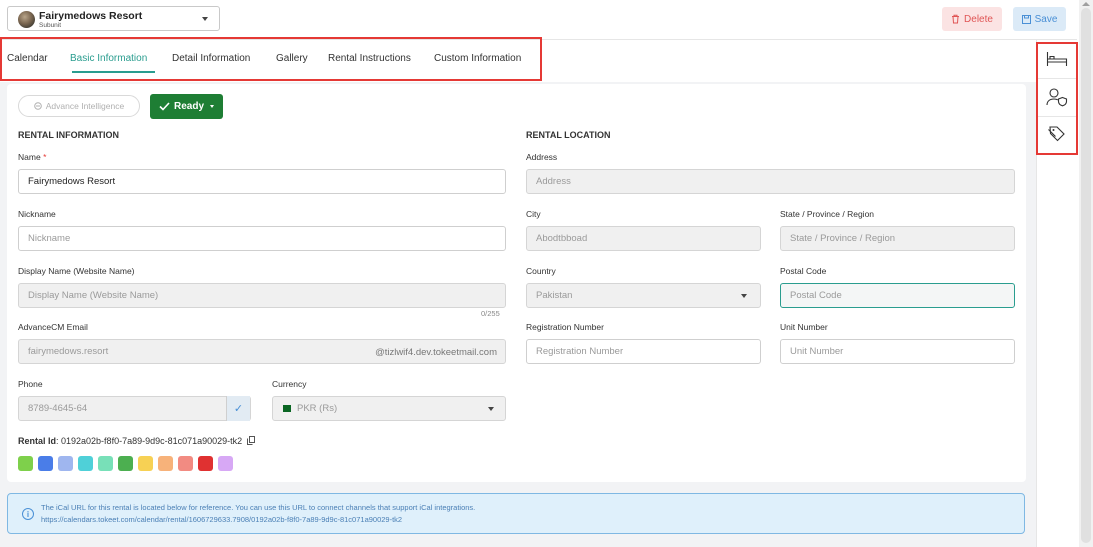 The image size is (1093, 547). I want to click on city-field: Abodtbboad, so click(643, 238).